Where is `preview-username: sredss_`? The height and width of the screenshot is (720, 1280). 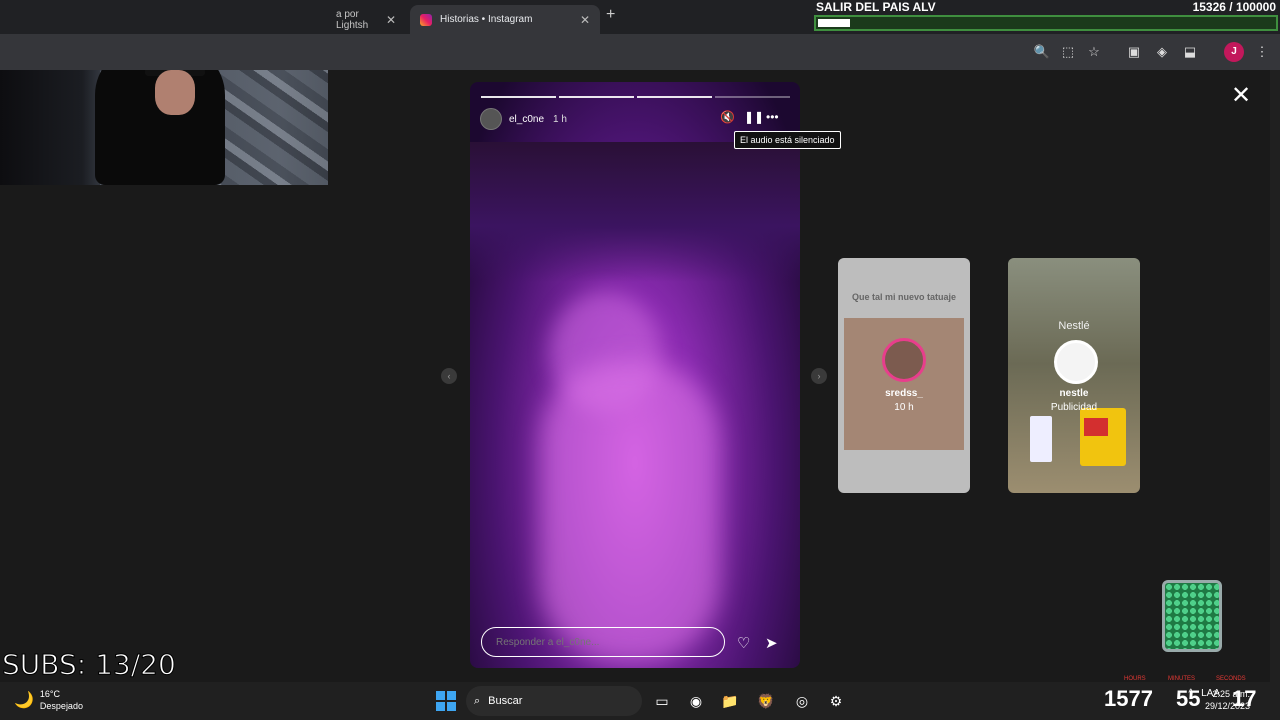
preview-username: sredss_ is located at coordinates (904, 393).